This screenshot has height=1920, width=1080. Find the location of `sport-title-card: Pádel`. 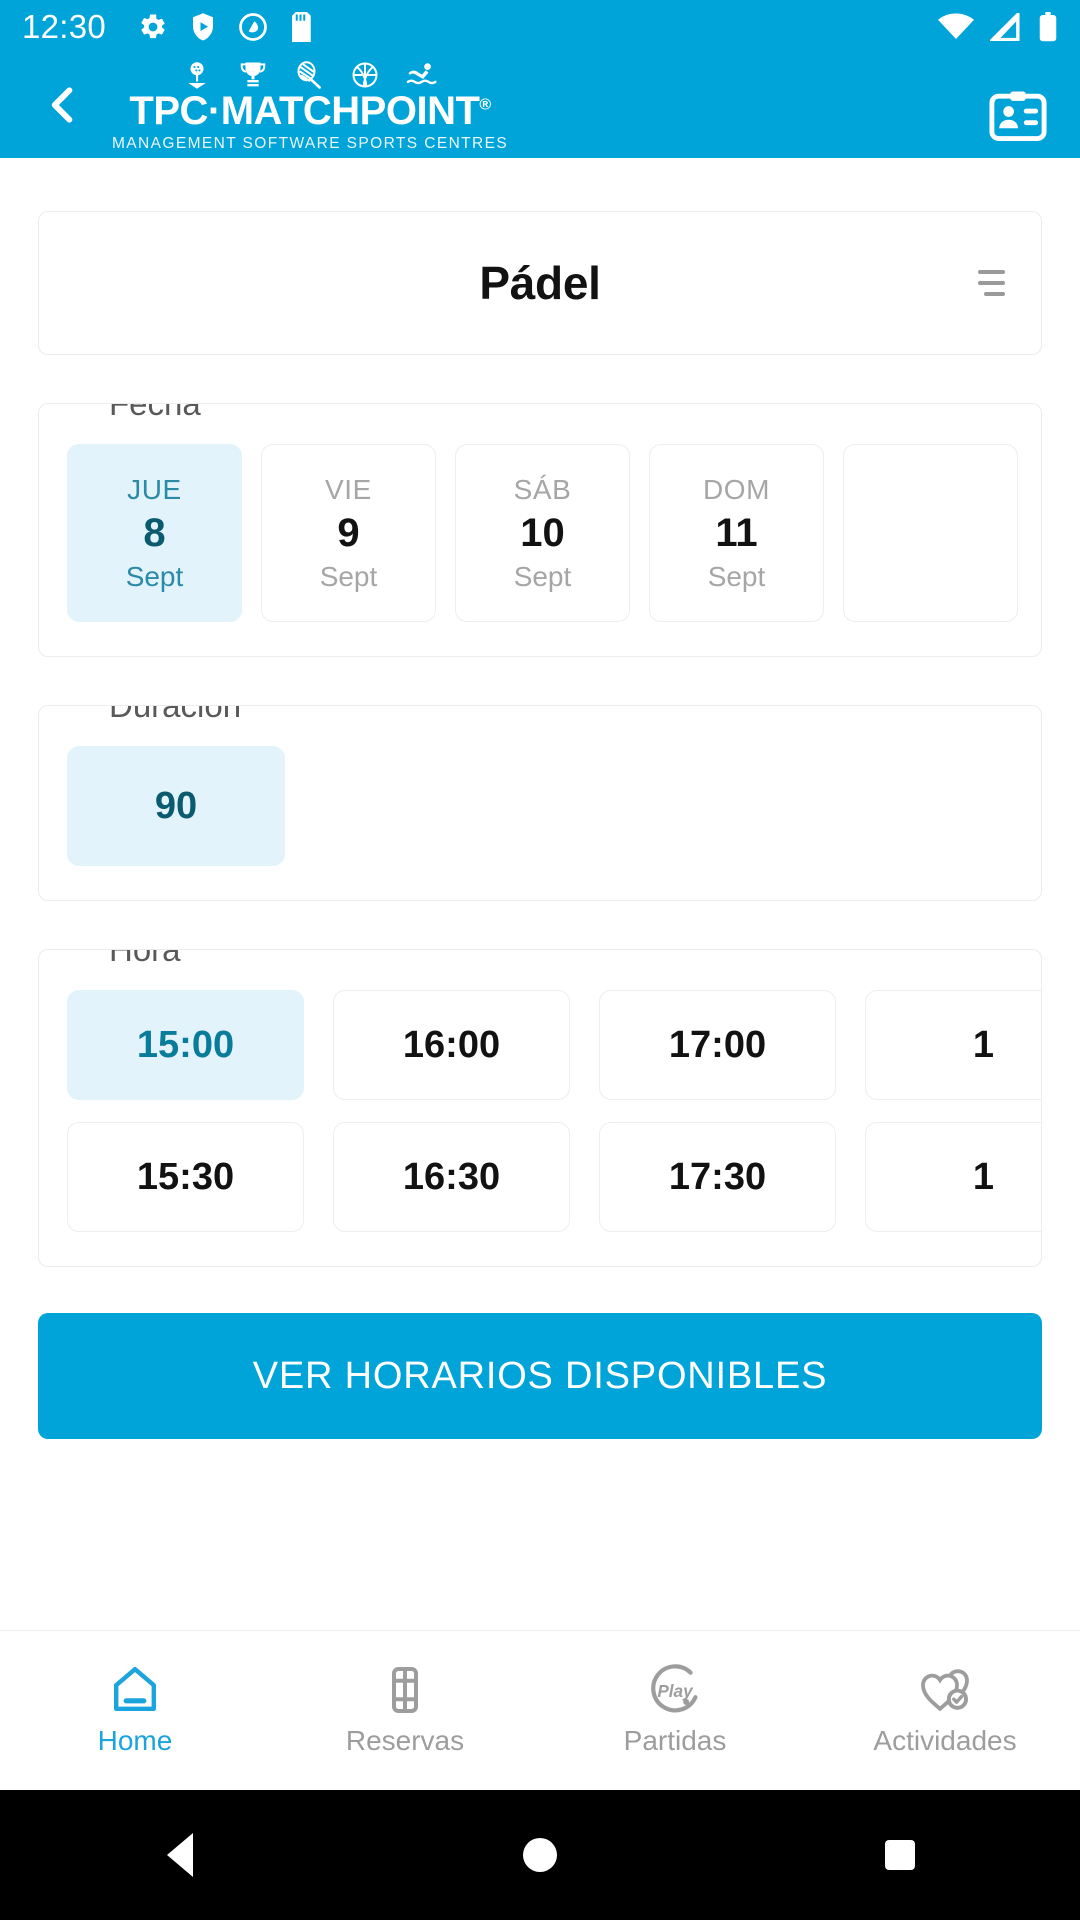

sport-title-card: Pádel is located at coordinates (540, 283).